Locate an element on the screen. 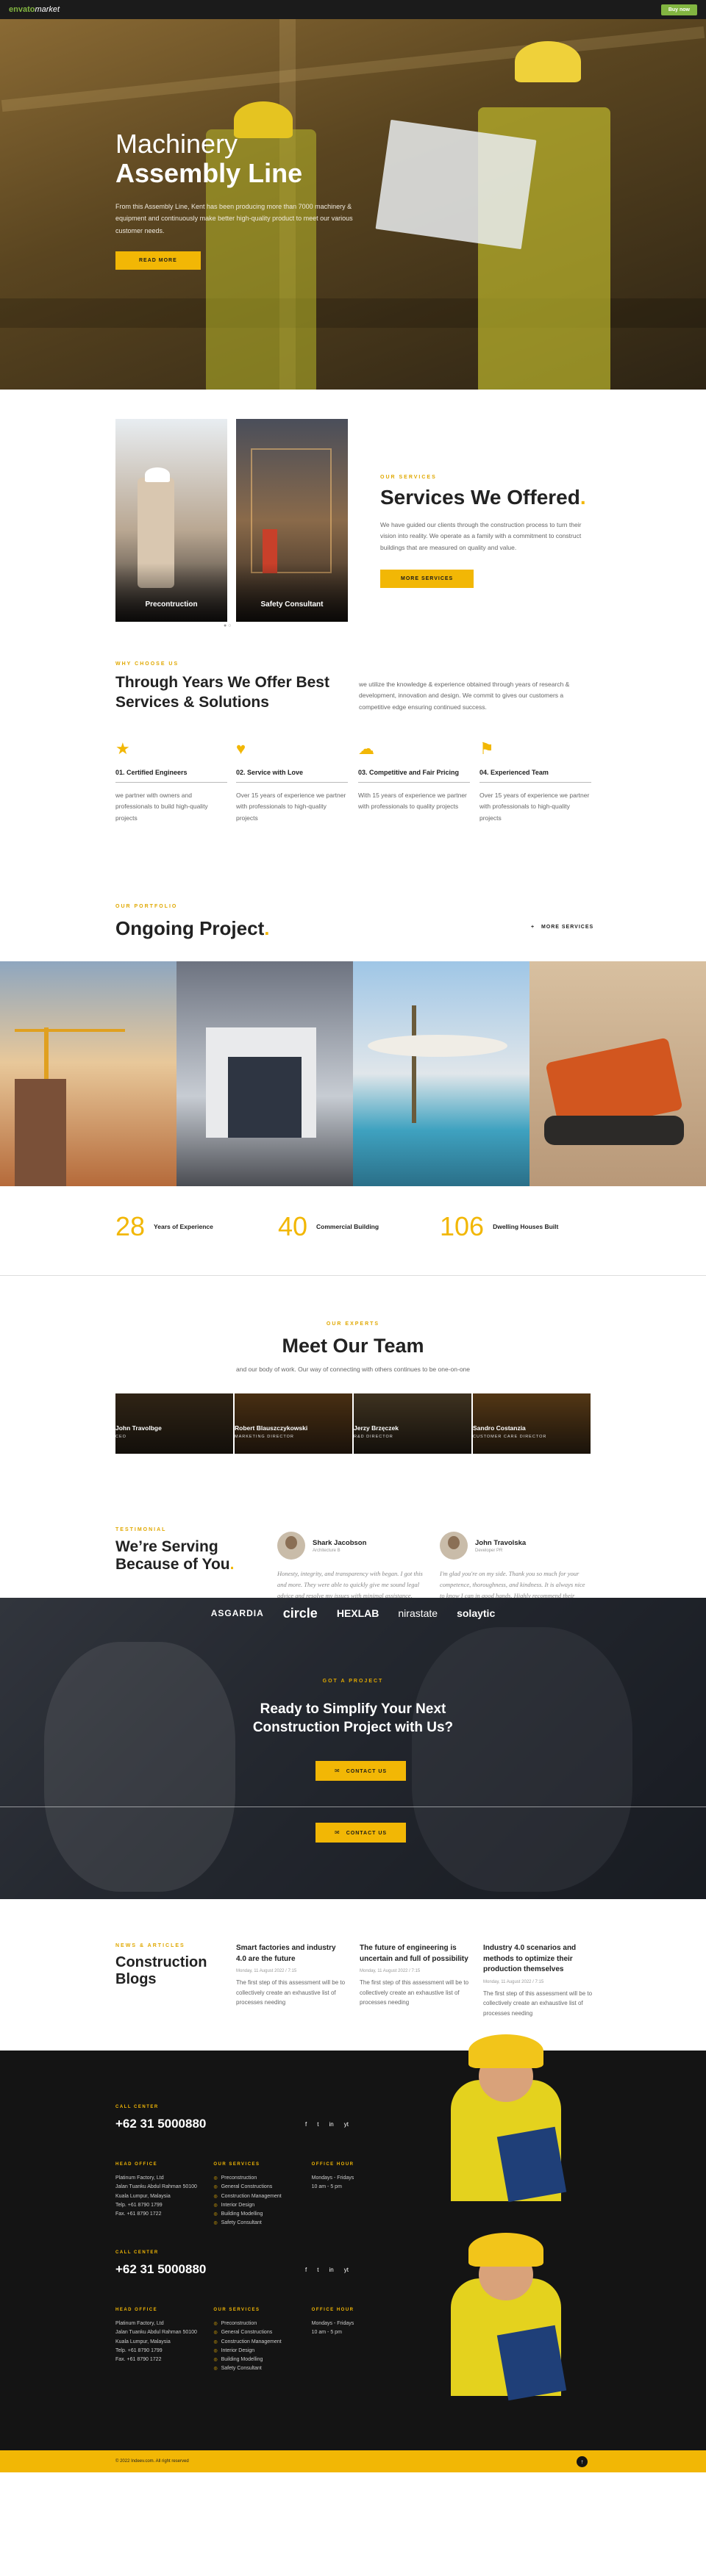 The height and width of the screenshot is (2576, 706). read-more-button: Read More is located at coordinates (158, 260).